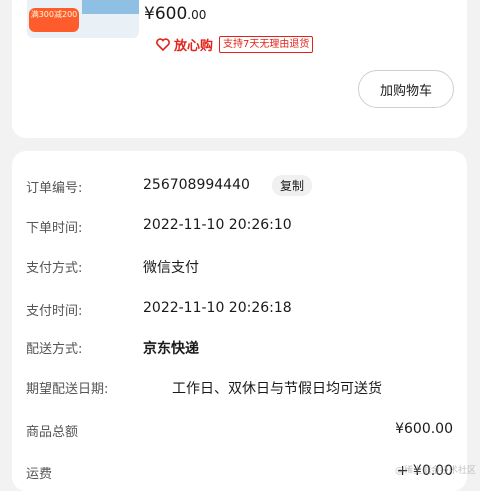 This screenshot has height=491, width=480. I want to click on price-cents: .00, so click(197, 15).